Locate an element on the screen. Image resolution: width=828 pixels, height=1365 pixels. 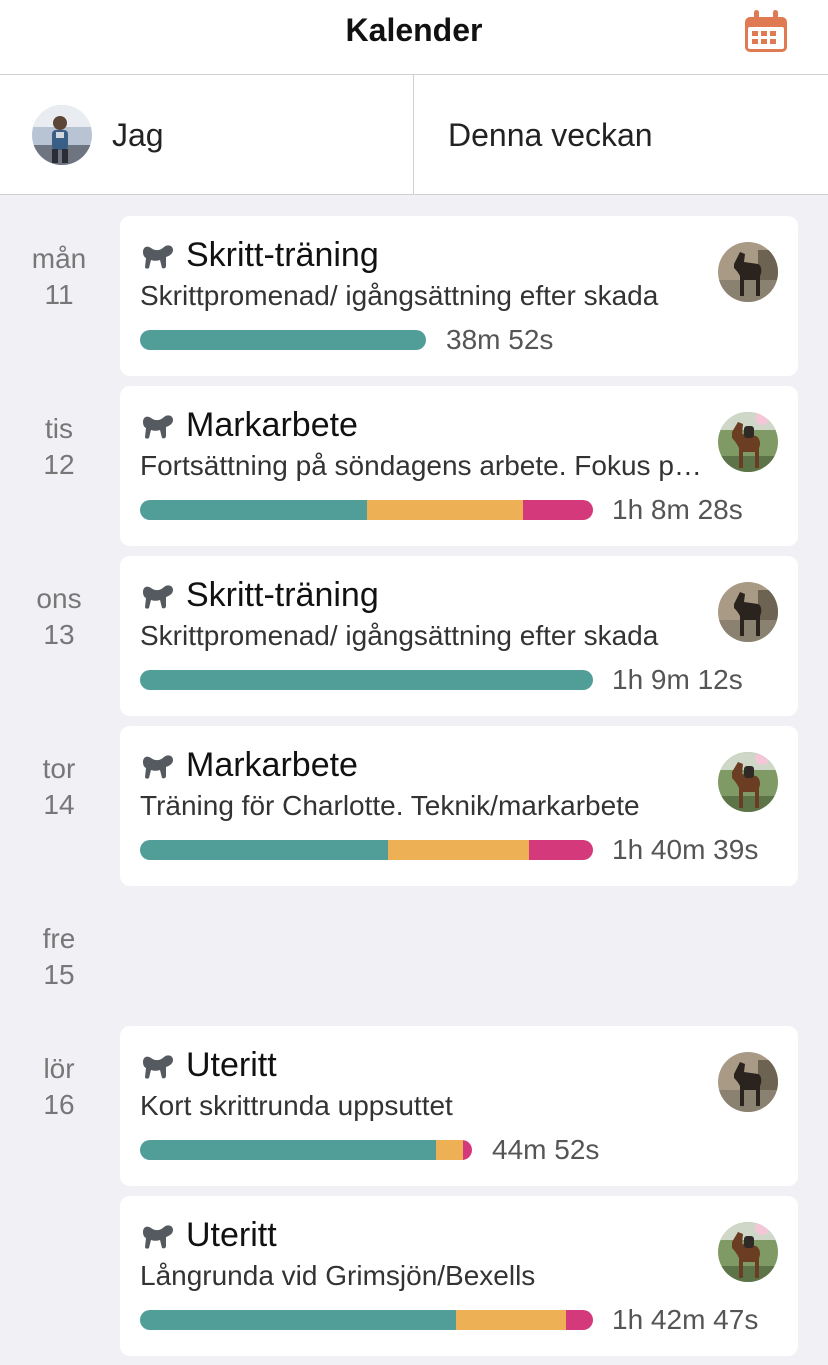
filter-bar: Jag Denna veckan is located at coordinates (414, 135).